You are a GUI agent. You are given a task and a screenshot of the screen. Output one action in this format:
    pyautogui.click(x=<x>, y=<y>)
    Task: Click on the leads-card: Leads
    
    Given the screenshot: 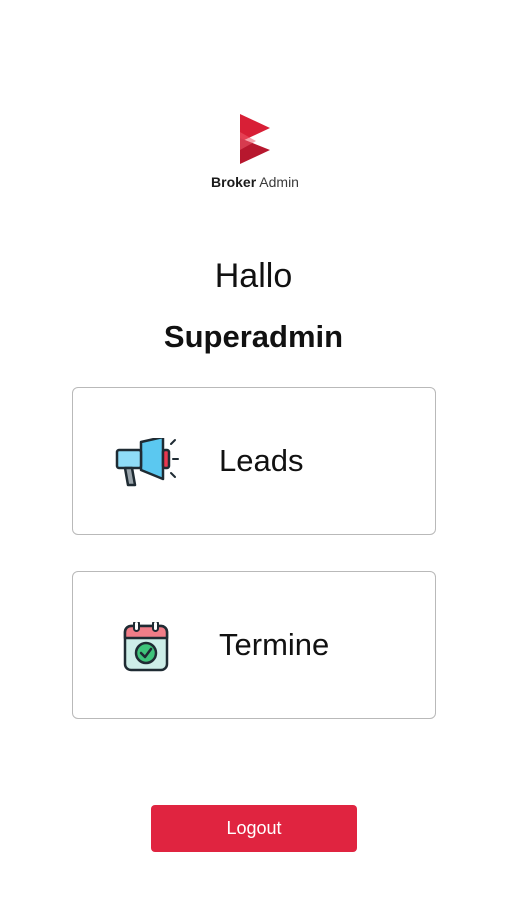 What is the action you would take?
    pyautogui.click(x=254, y=461)
    